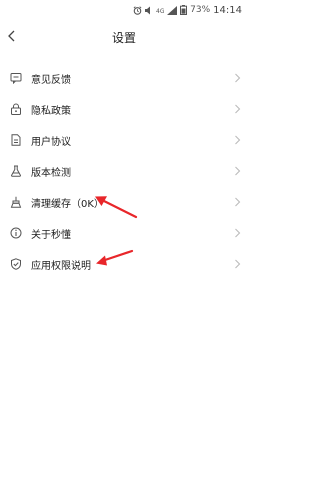 The image size is (320, 500). What do you see at coordinates (148, 10) in the screenshot?
I see `volume-icon` at bounding box center [148, 10].